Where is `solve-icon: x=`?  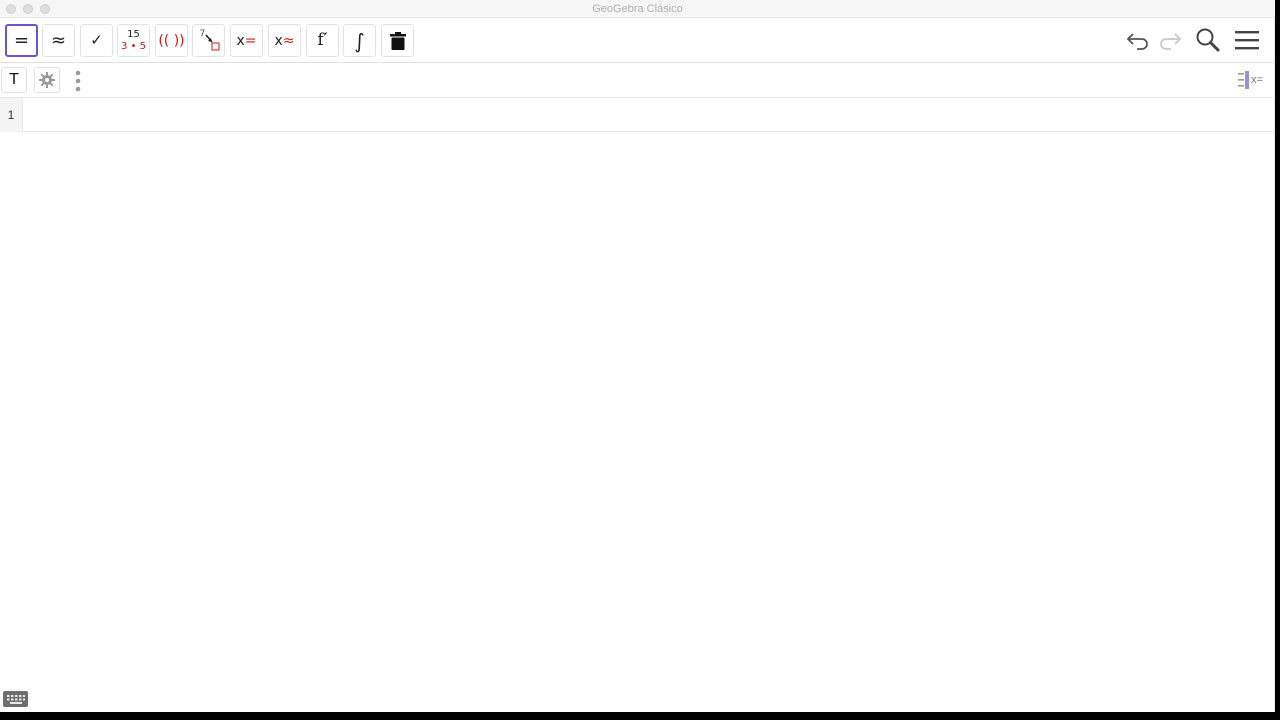 solve-icon: x= is located at coordinates (246, 40).